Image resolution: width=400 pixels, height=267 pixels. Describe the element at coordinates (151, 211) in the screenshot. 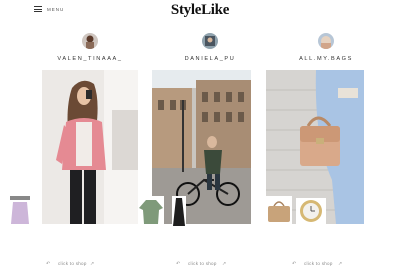

I see `product-sweater-thumb` at that location.